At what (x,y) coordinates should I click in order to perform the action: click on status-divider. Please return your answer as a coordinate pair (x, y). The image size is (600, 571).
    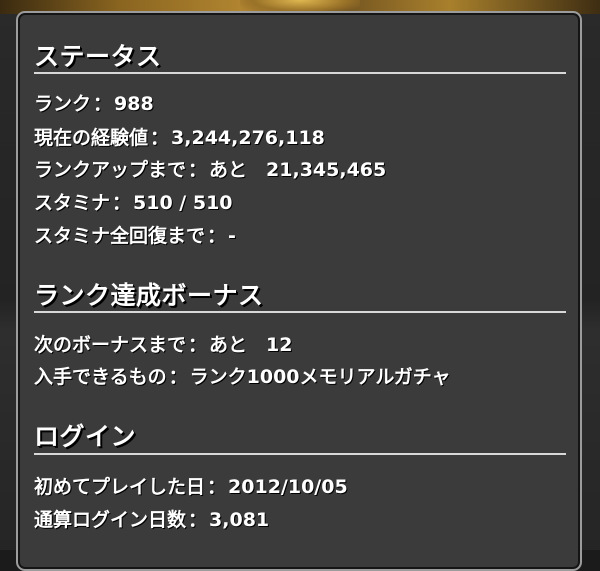
    Looking at the image, I should click on (300, 73).